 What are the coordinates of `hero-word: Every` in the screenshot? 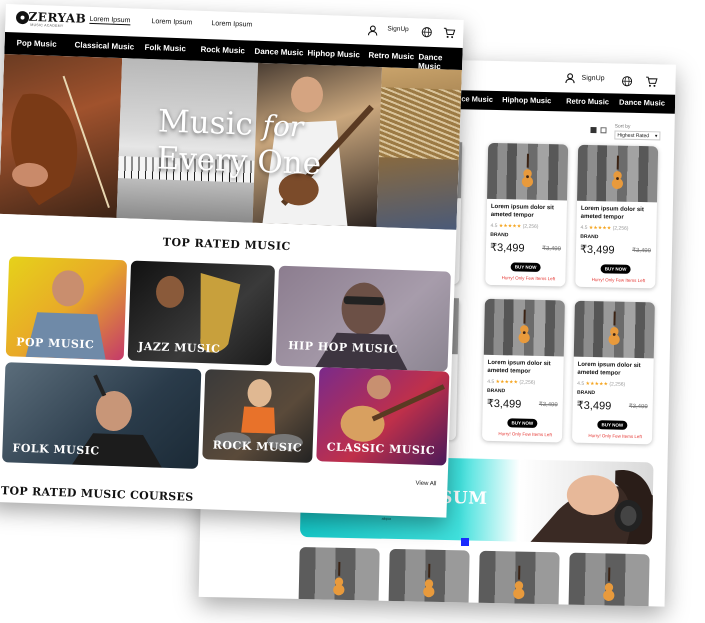 It's located at (202, 160).